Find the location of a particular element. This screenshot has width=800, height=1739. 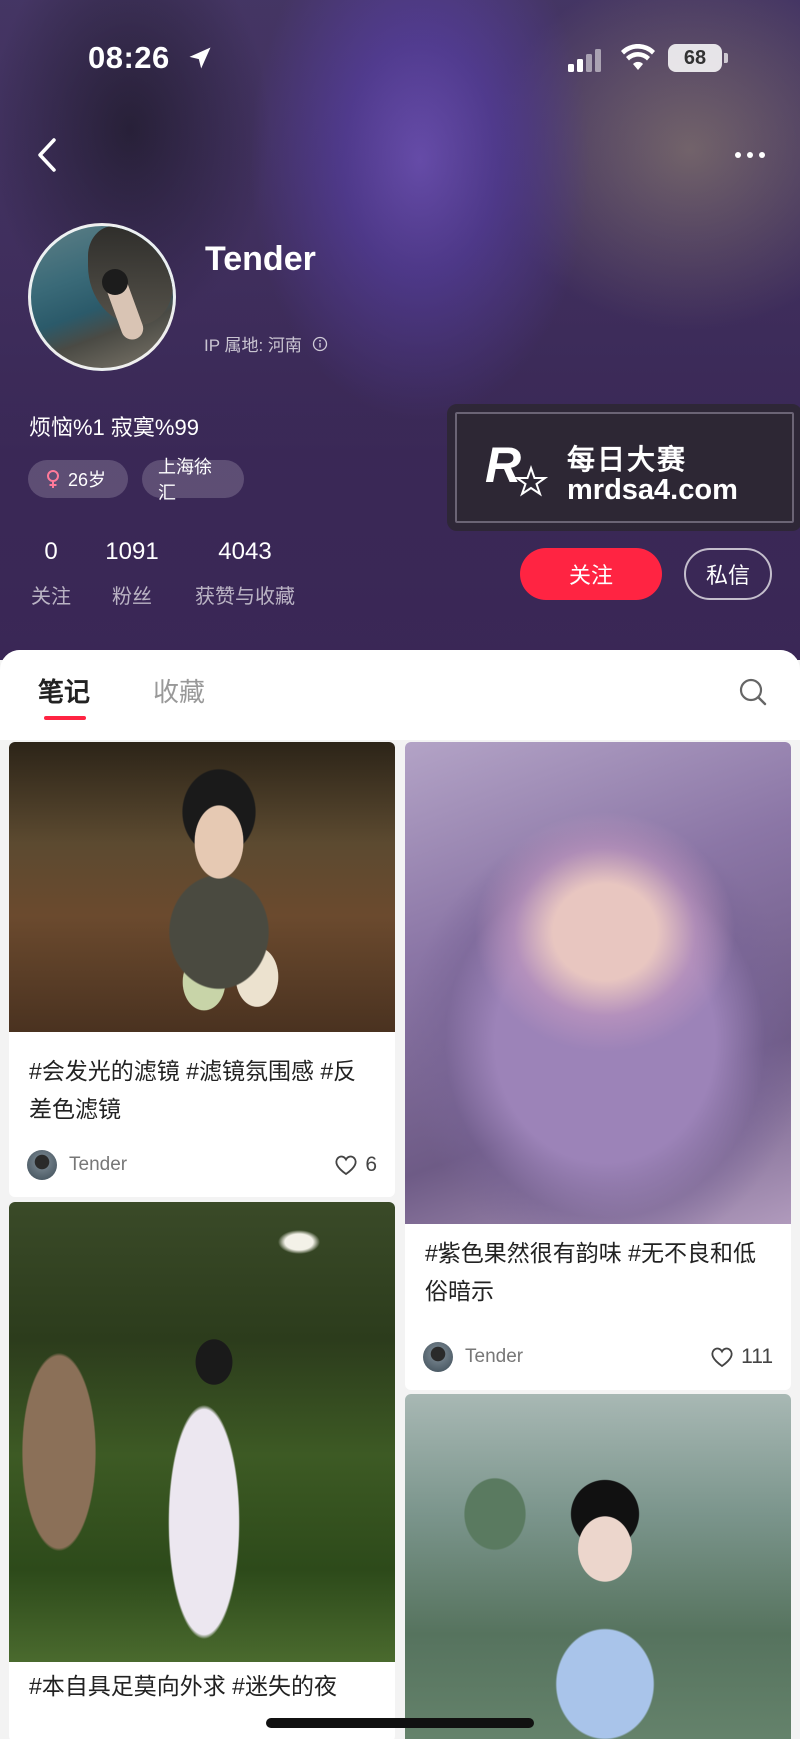

info-icon is located at coordinates (320, 344).